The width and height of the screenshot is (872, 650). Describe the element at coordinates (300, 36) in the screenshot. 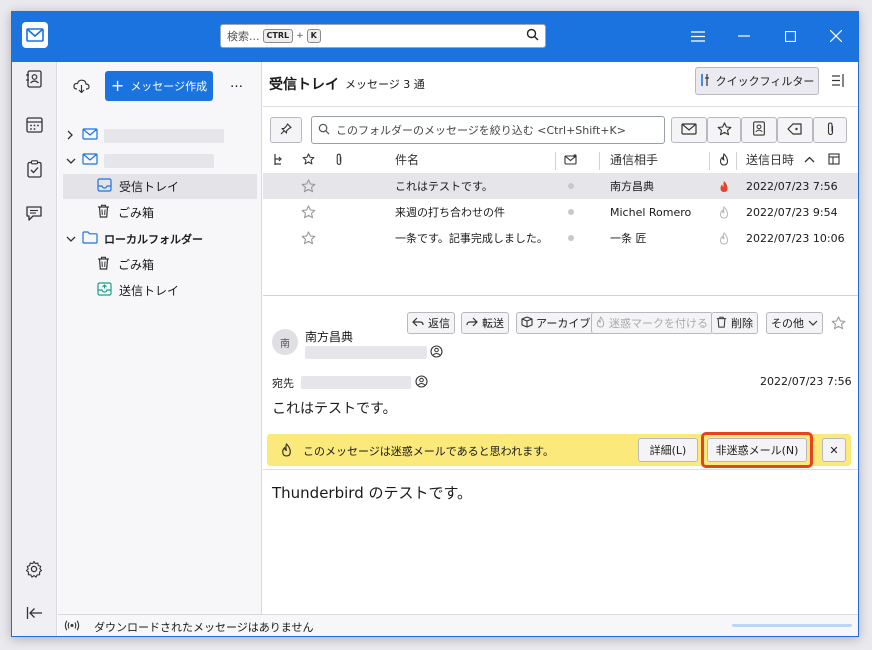

I see `shortcut-plus: +` at that location.